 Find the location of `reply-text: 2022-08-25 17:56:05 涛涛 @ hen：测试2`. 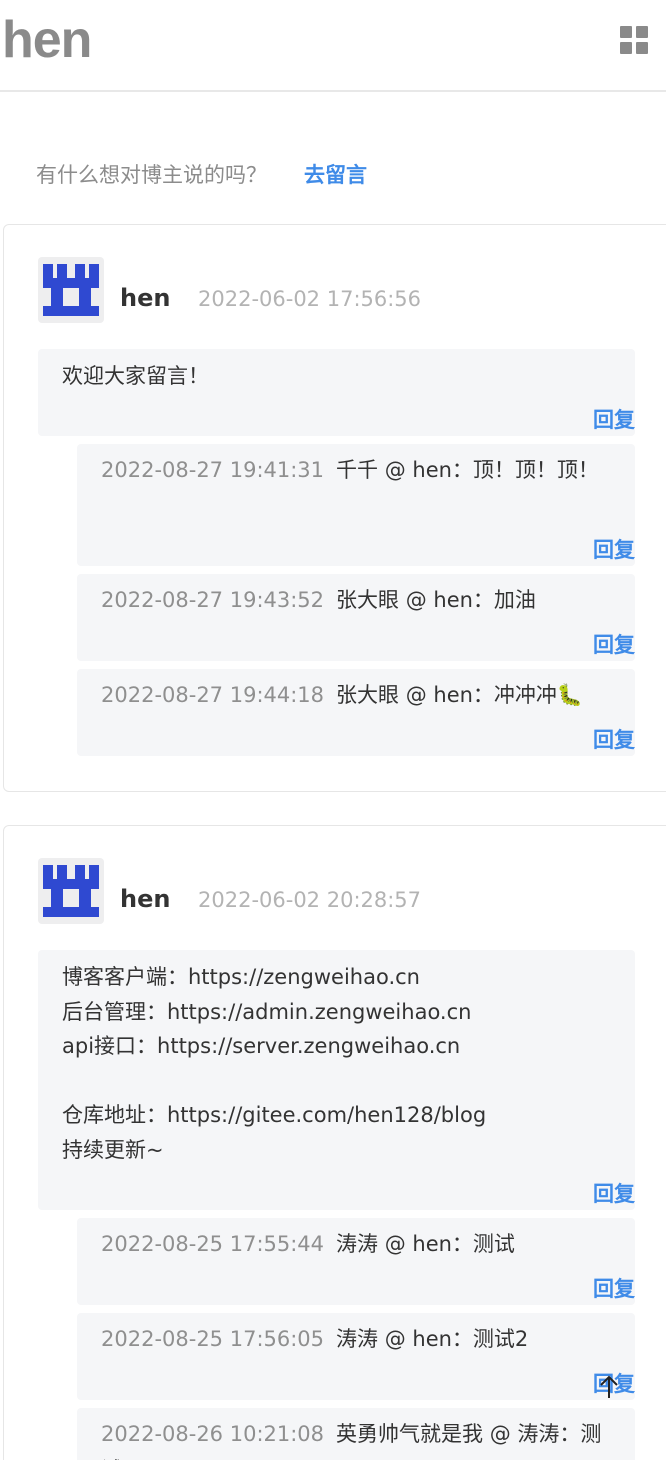

reply-text: 2022-08-25 17:56:05 涛涛 @ hen：测试2 is located at coordinates (361, 1339).